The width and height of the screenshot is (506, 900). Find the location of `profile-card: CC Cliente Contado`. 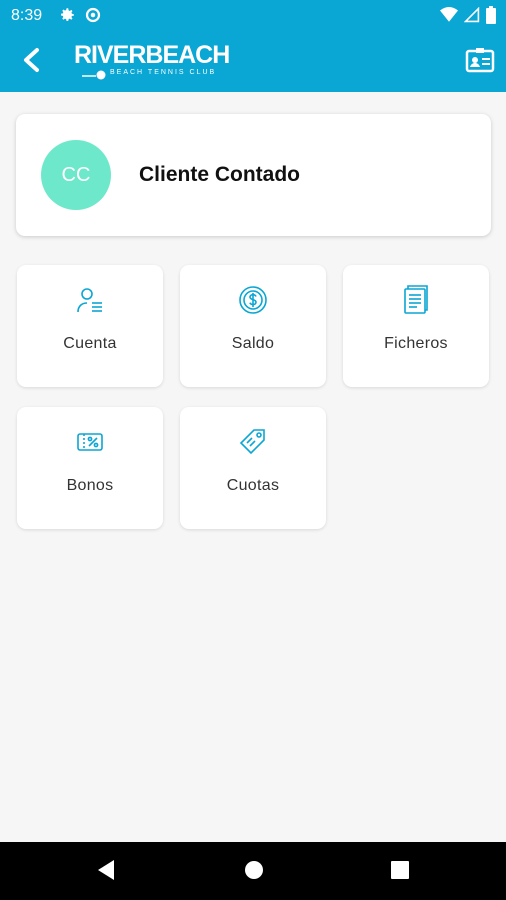

profile-card: CC Cliente Contado is located at coordinates (253, 175).